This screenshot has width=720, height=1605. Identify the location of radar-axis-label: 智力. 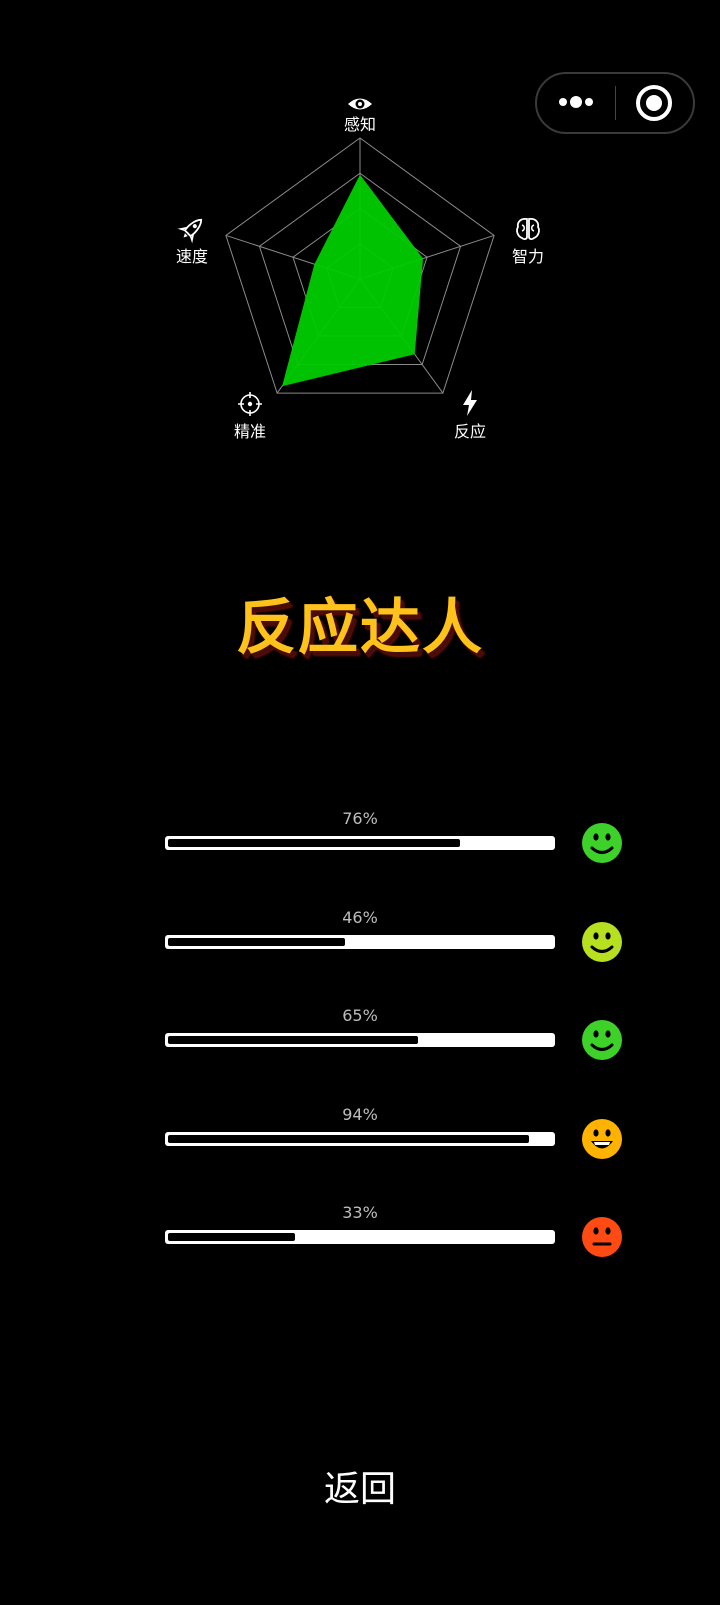
(528, 256).